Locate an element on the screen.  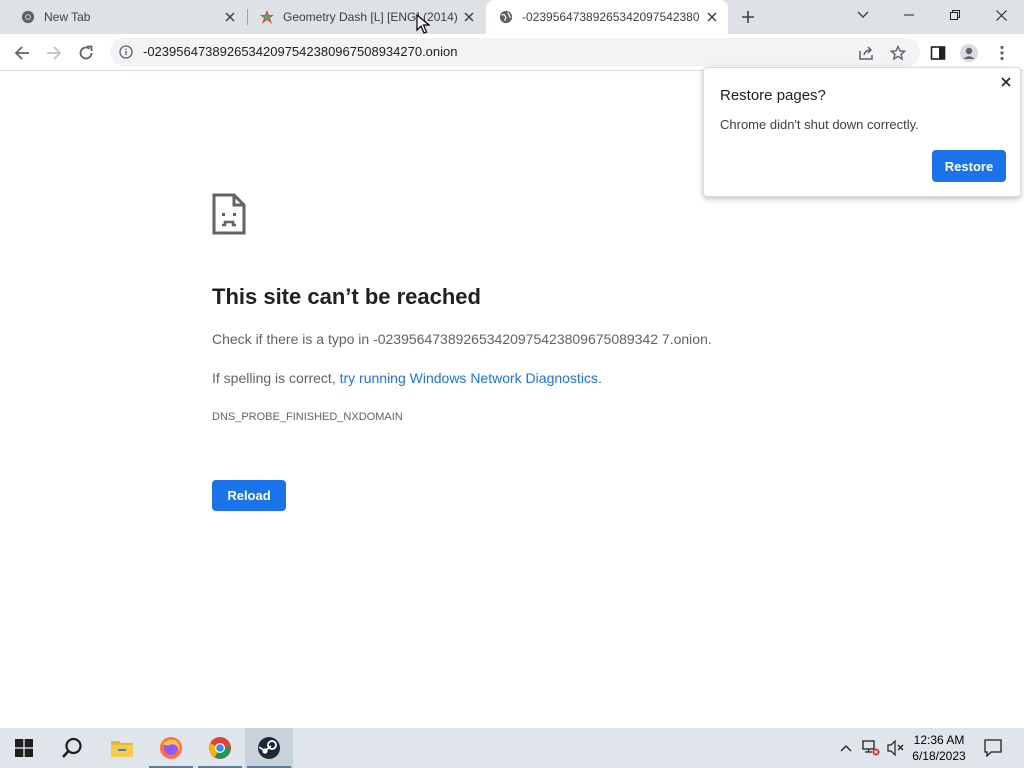
forward-button is located at coordinates (54, 53).